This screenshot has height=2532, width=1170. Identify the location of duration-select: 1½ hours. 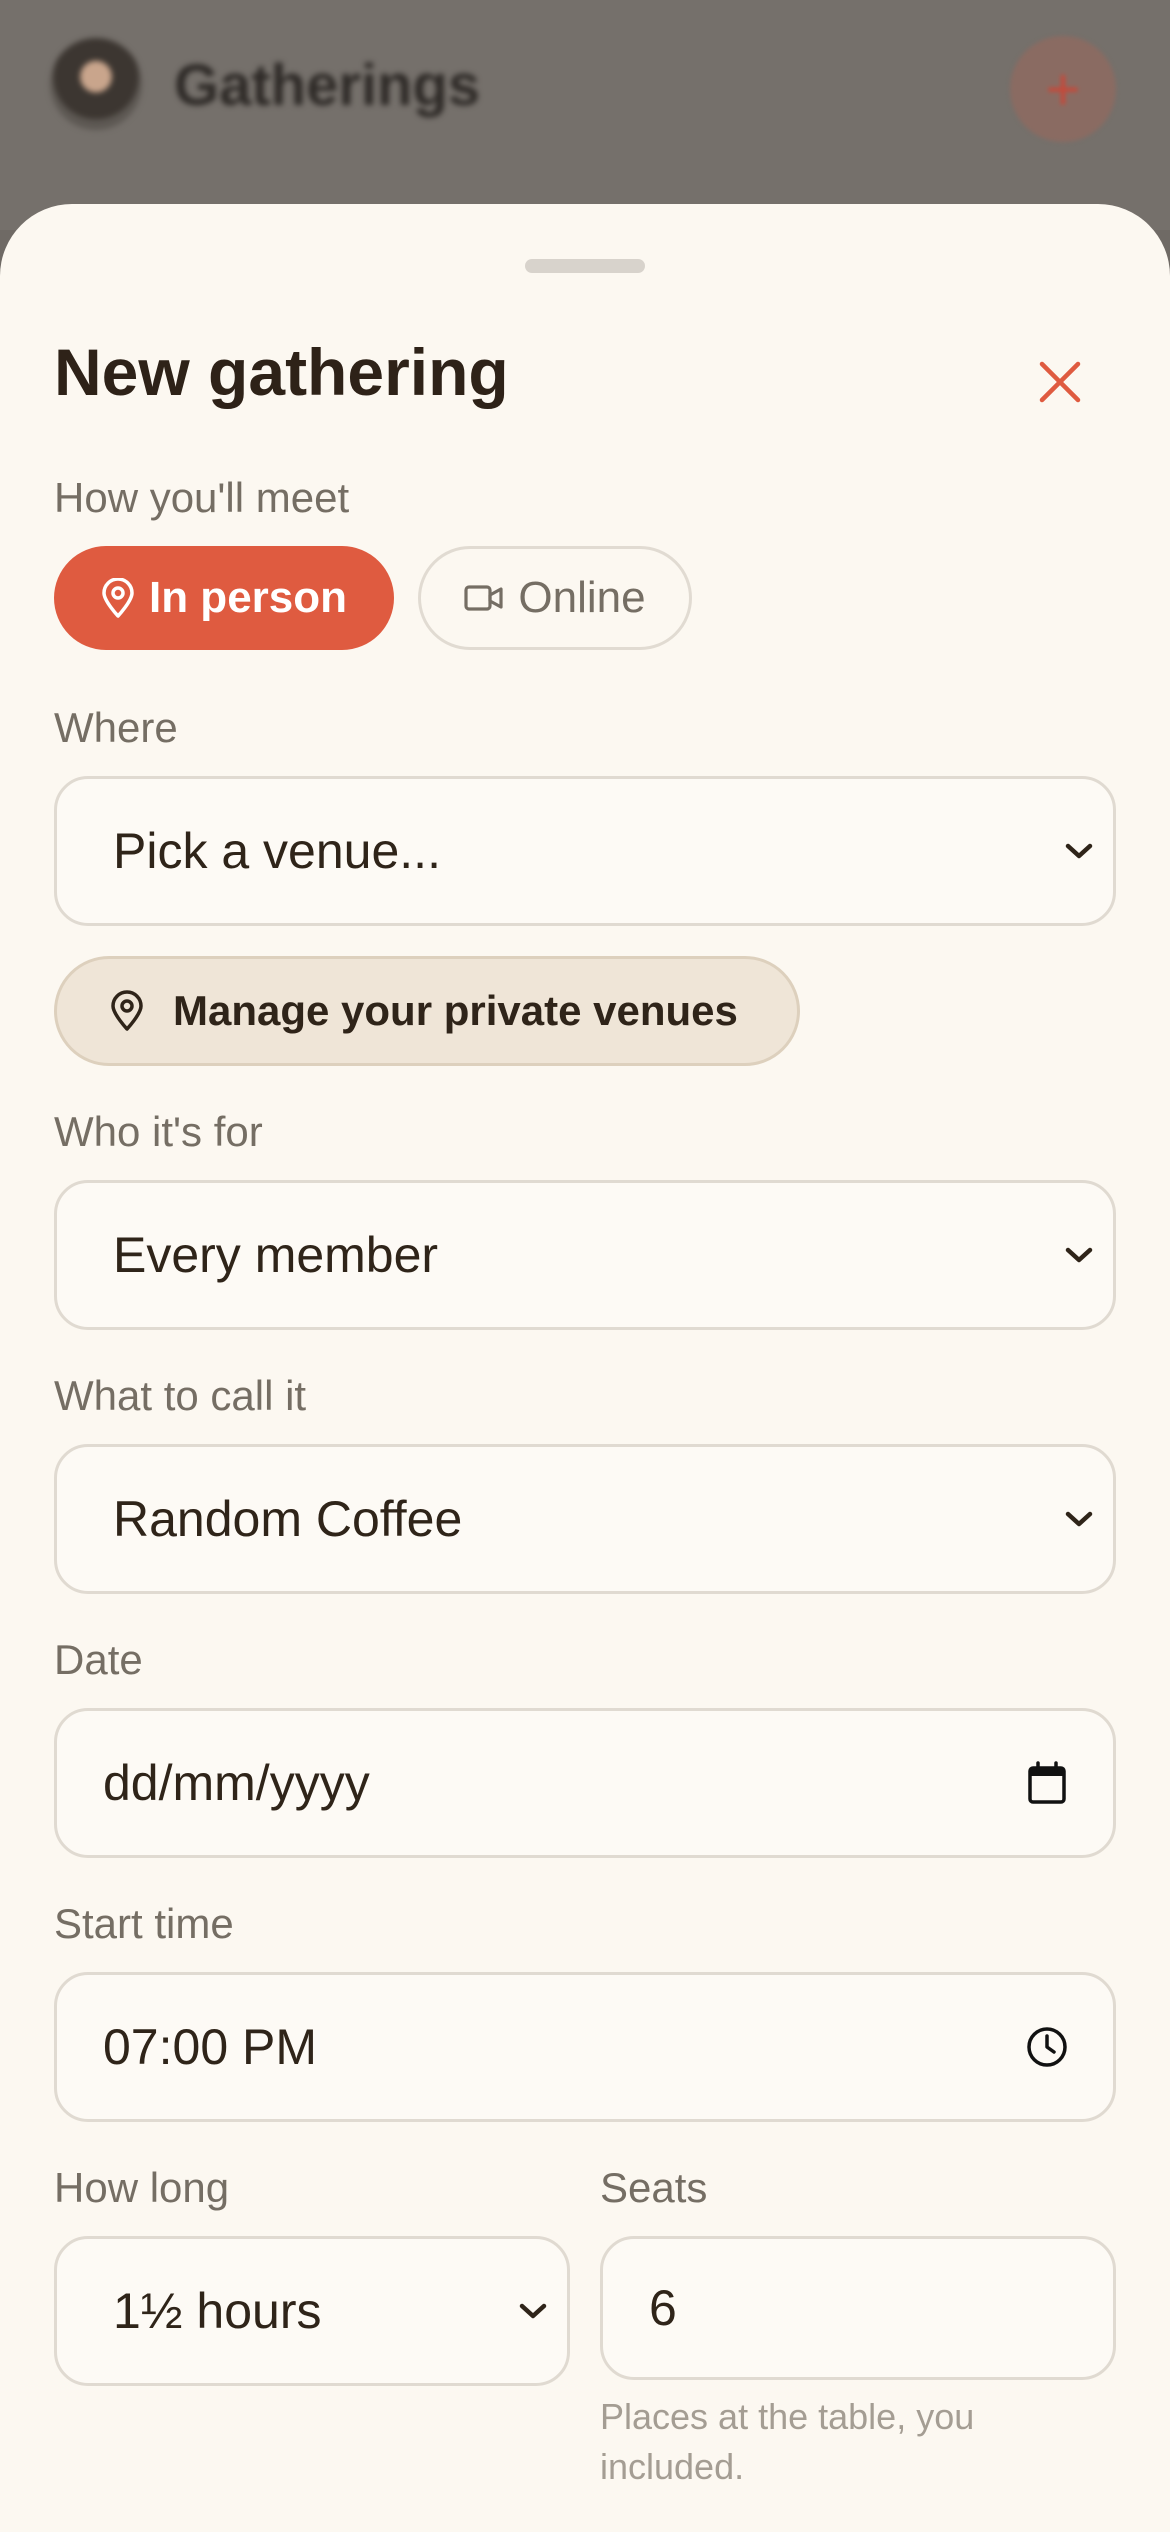
(312, 2311).